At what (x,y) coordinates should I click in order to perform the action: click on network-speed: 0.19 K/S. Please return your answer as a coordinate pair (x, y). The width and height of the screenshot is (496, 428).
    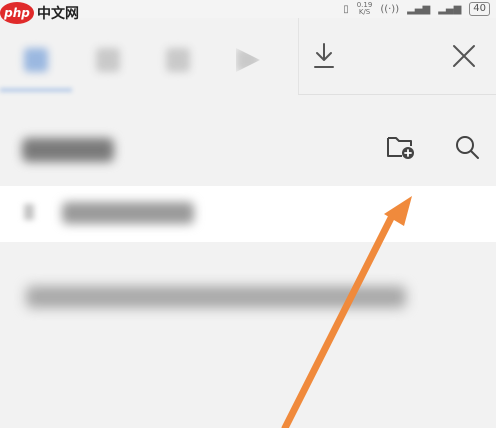
    Looking at the image, I should click on (365, 9).